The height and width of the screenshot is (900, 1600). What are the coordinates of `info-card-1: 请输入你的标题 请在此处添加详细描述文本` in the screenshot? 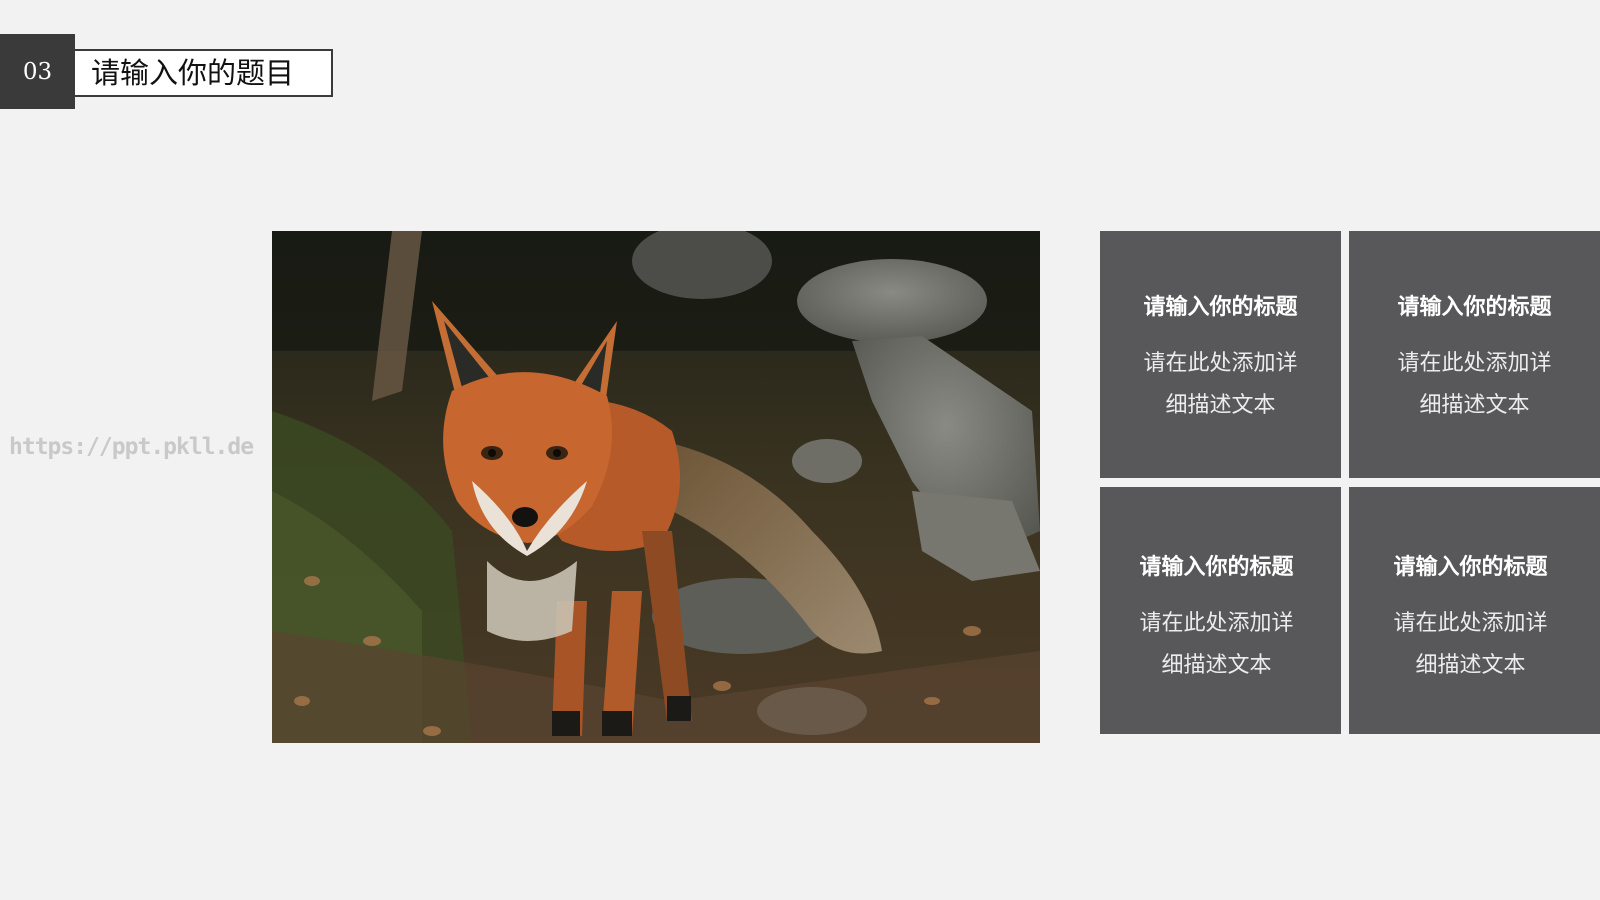 It's located at (1220, 354).